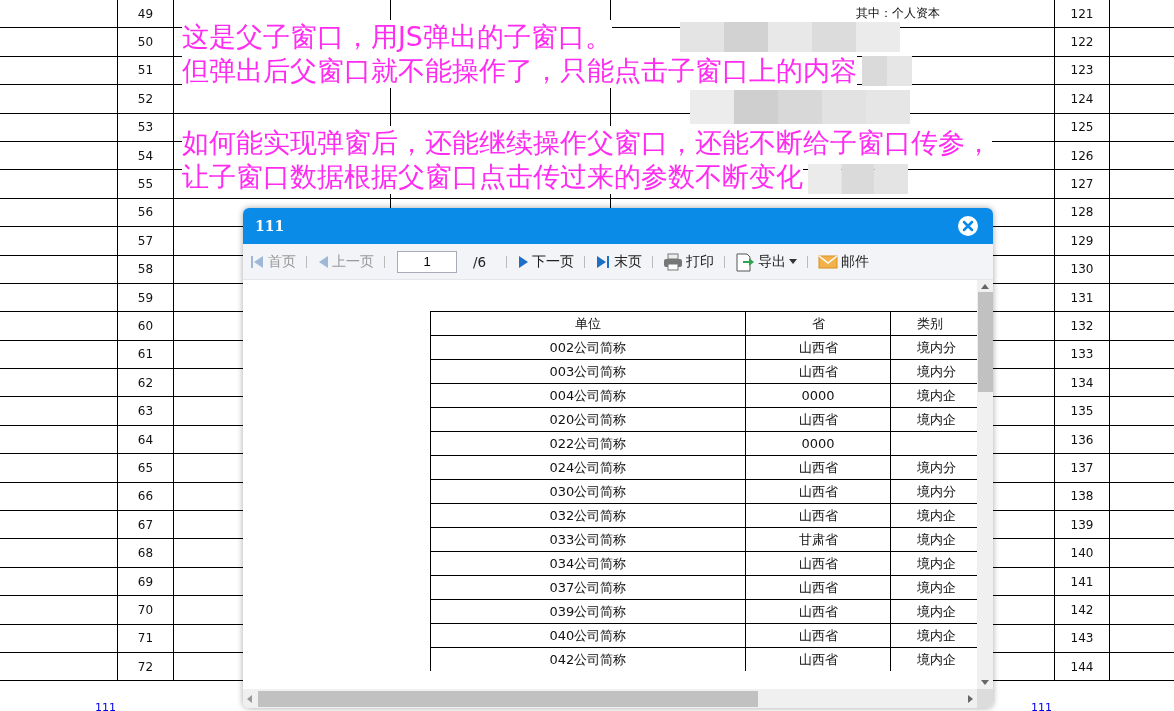  I want to click on table-cell: 003公司简称, so click(588, 371).